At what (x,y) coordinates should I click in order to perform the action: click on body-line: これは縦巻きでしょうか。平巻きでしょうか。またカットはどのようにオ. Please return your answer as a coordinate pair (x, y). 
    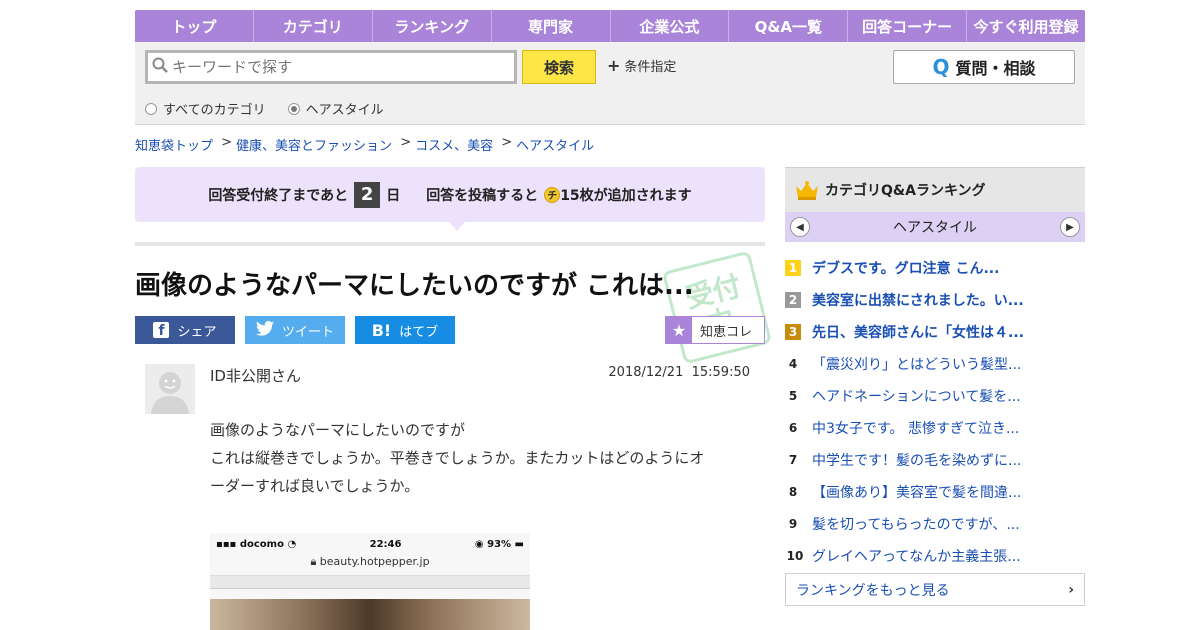
    Looking at the image, I should click on (457, 458).